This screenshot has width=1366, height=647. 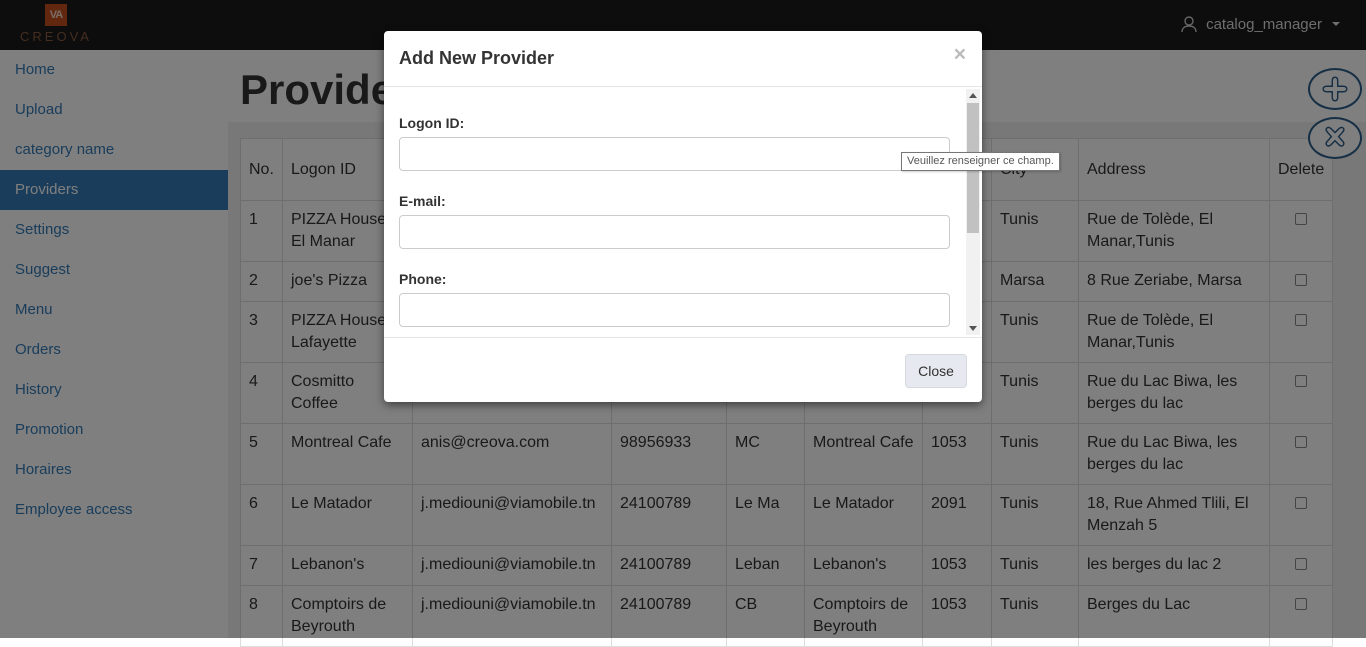 I want to click on phone-label: Phone:, so click(x=423, y=279).